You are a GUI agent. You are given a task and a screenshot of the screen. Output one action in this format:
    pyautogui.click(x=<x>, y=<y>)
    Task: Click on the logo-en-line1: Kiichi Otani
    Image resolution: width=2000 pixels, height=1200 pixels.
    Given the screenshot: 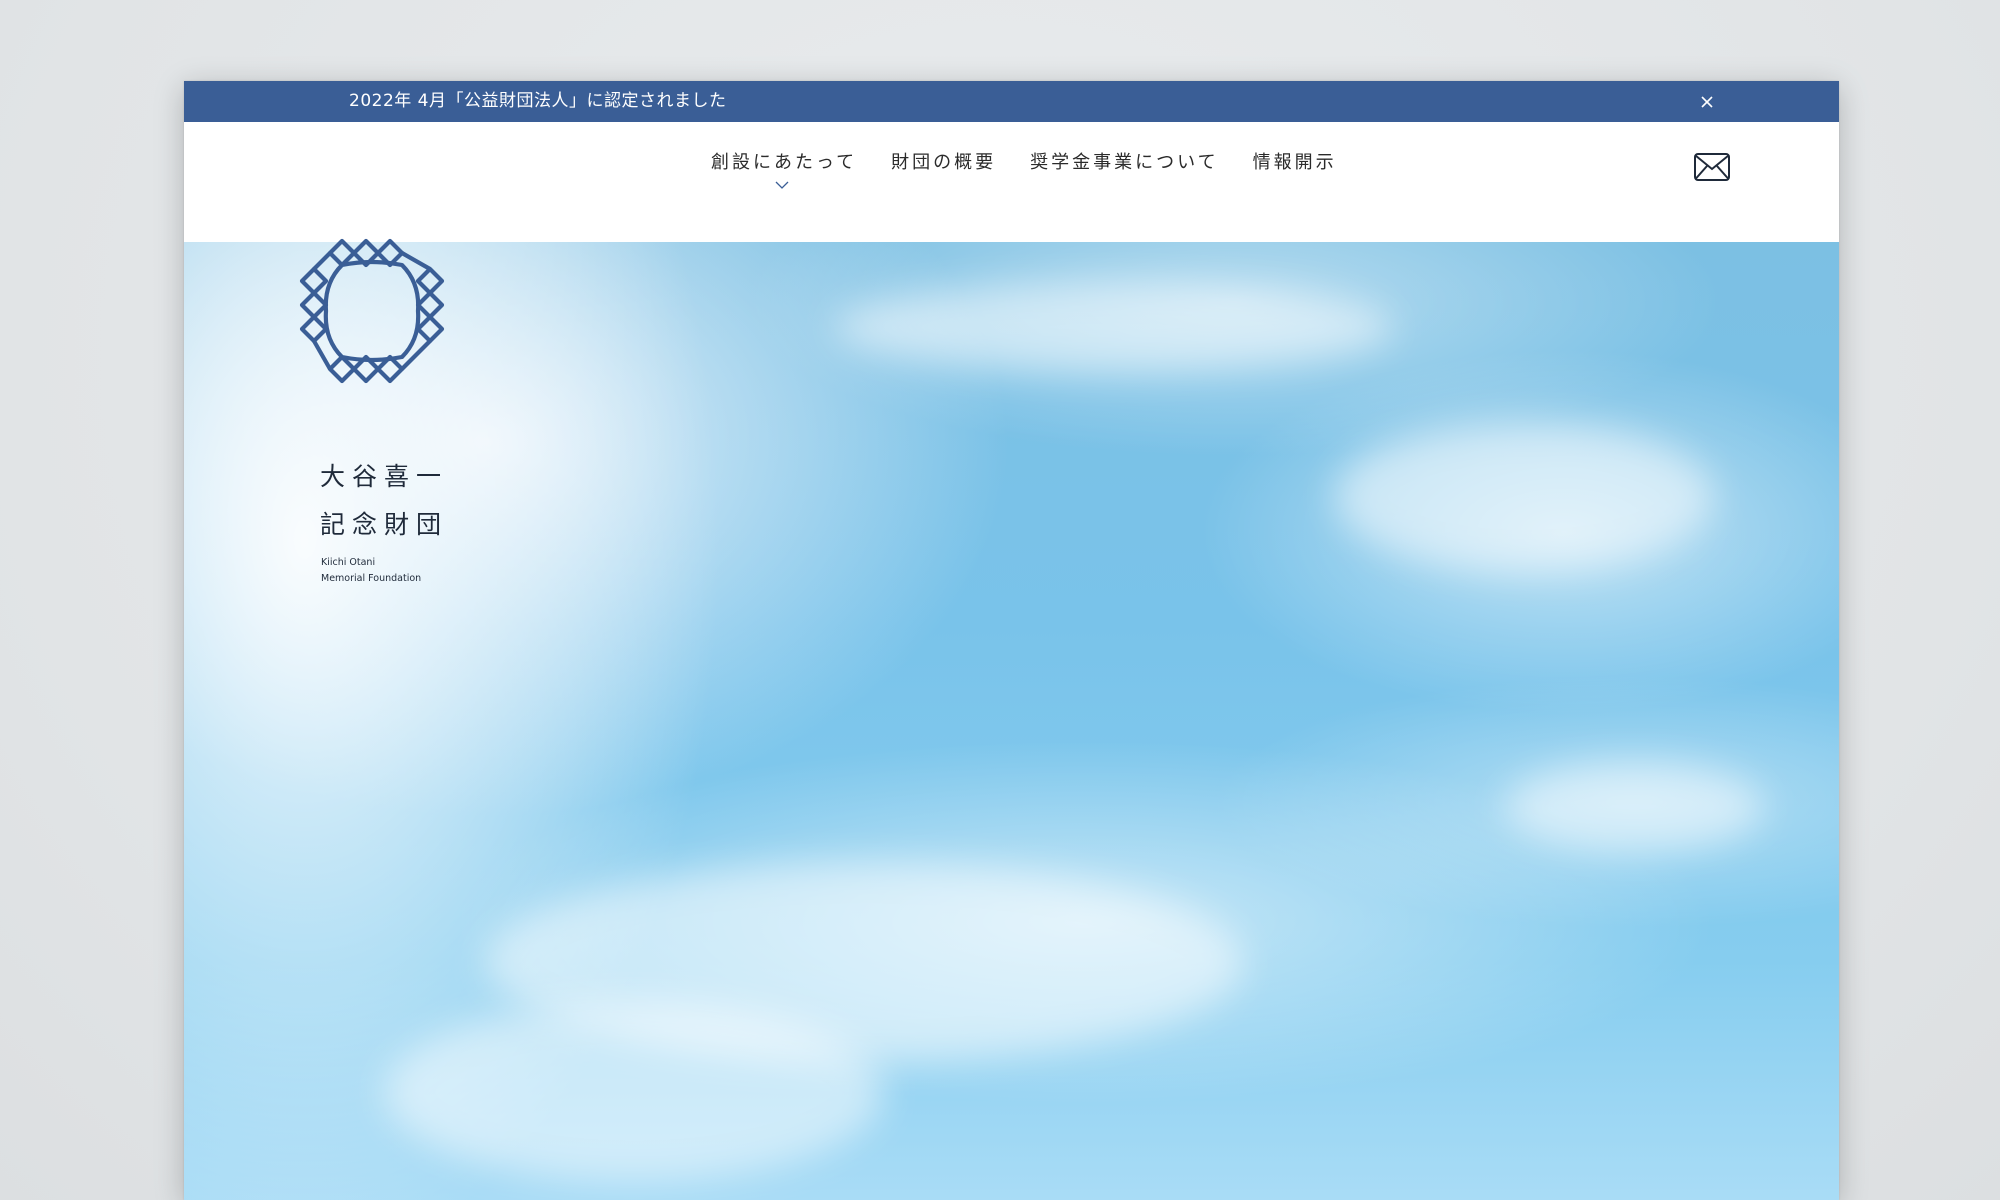 What is the action you would take?
    pyautogui.click(x=348, y=562)
    